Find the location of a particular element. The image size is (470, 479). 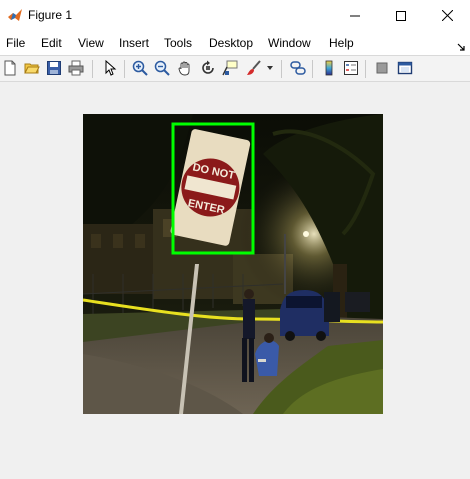

open-file-icon is located at coordinates (32, 68).